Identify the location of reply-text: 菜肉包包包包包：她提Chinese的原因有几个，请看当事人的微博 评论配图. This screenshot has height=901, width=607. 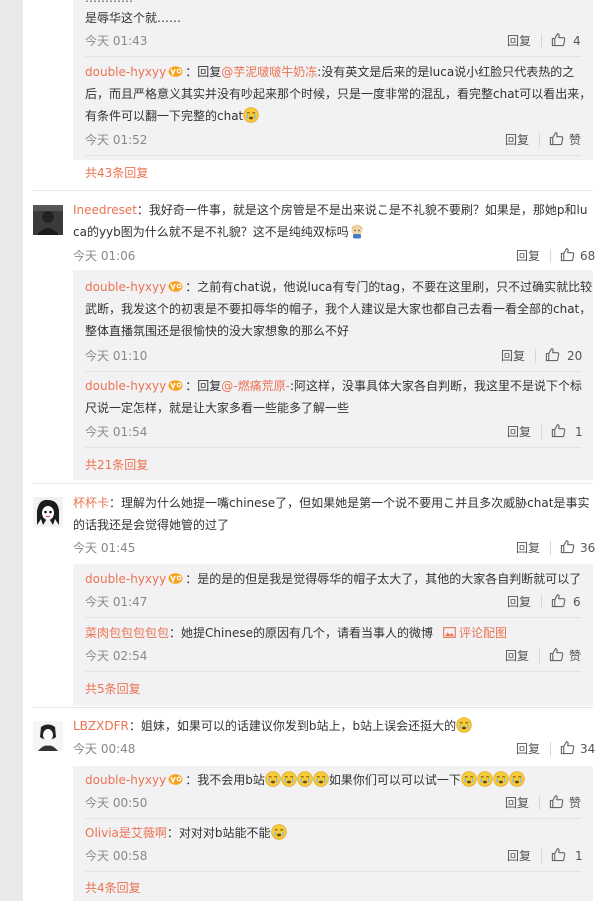
(296, 633).